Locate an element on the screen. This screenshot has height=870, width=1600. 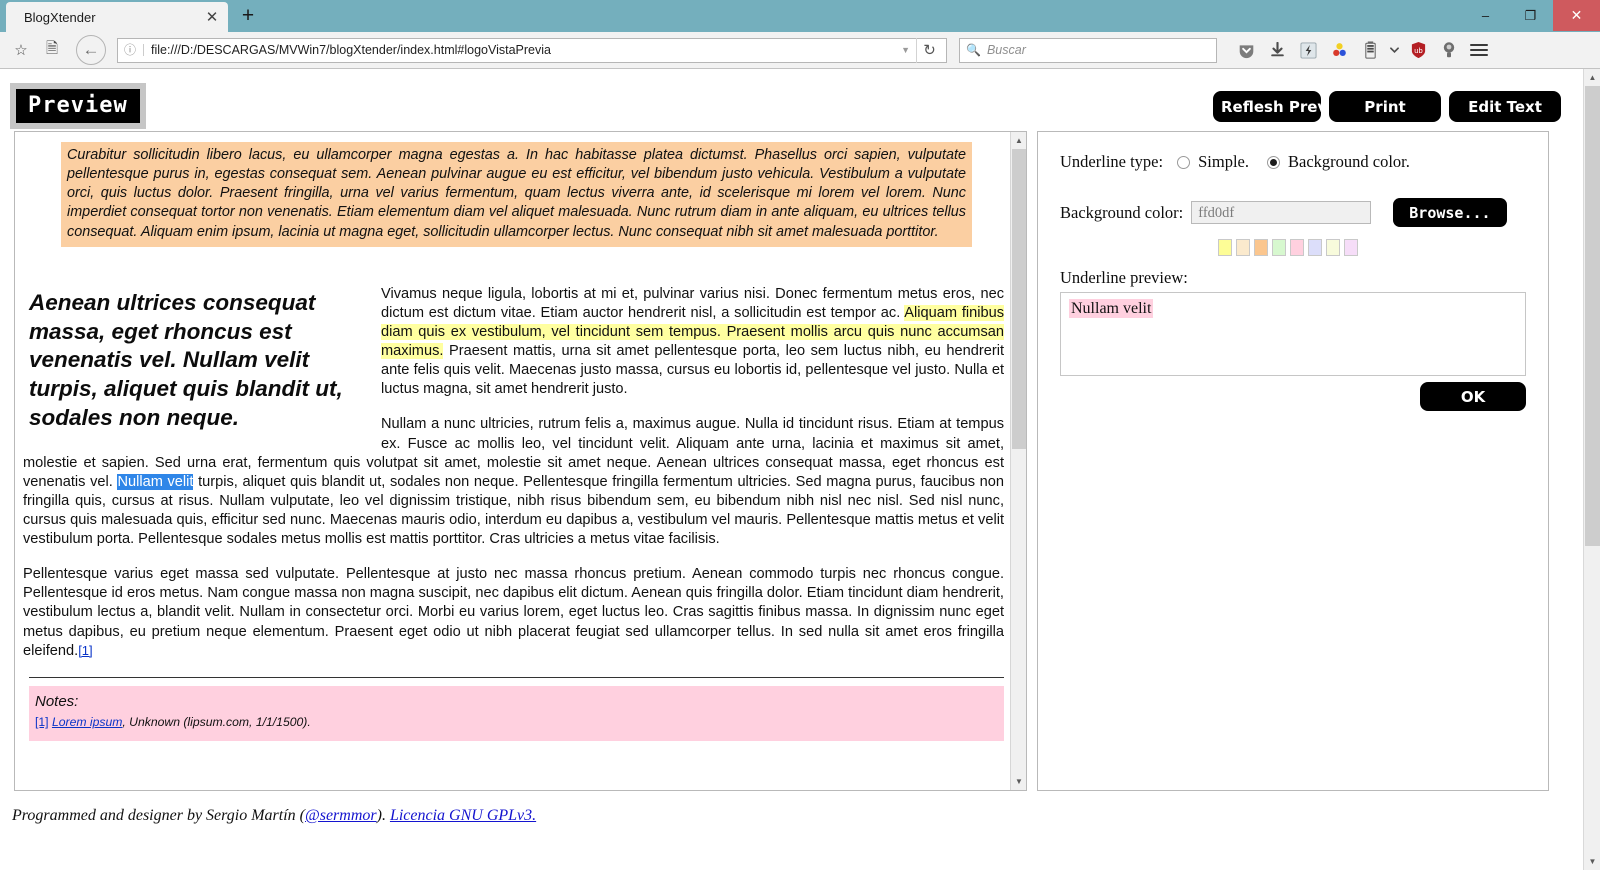
author-handle-link: @sermmor is located at coordinates (341, 815).